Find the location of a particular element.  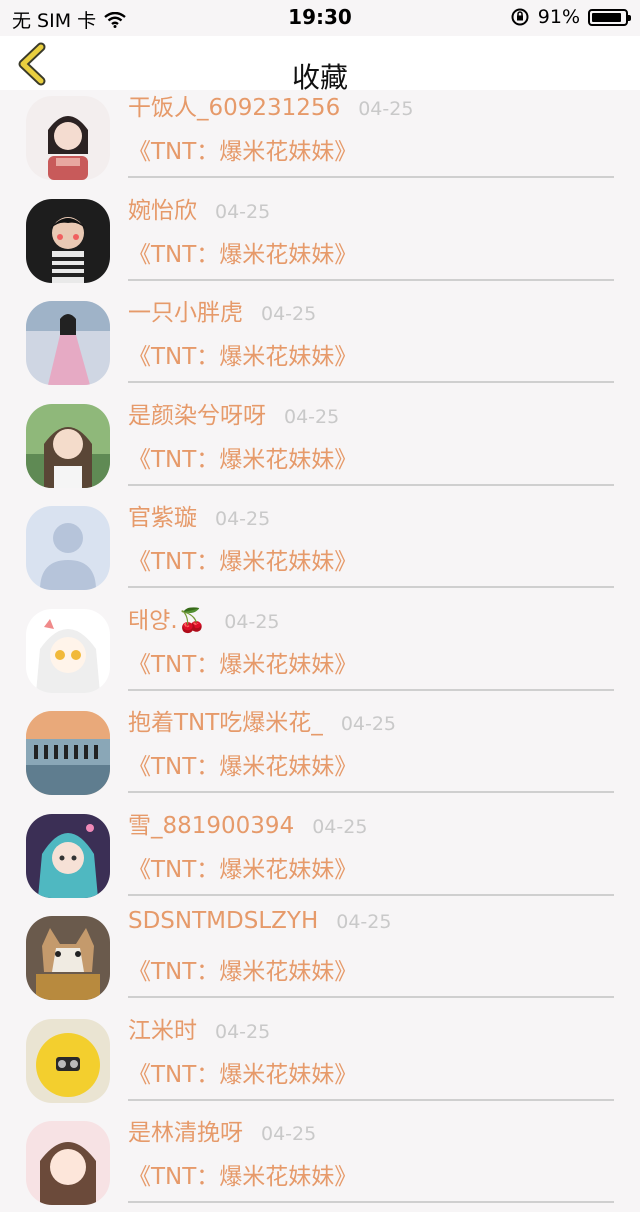

name-line: 是颜染兮呀呀 04-25 is located at coordinates (233, 413).